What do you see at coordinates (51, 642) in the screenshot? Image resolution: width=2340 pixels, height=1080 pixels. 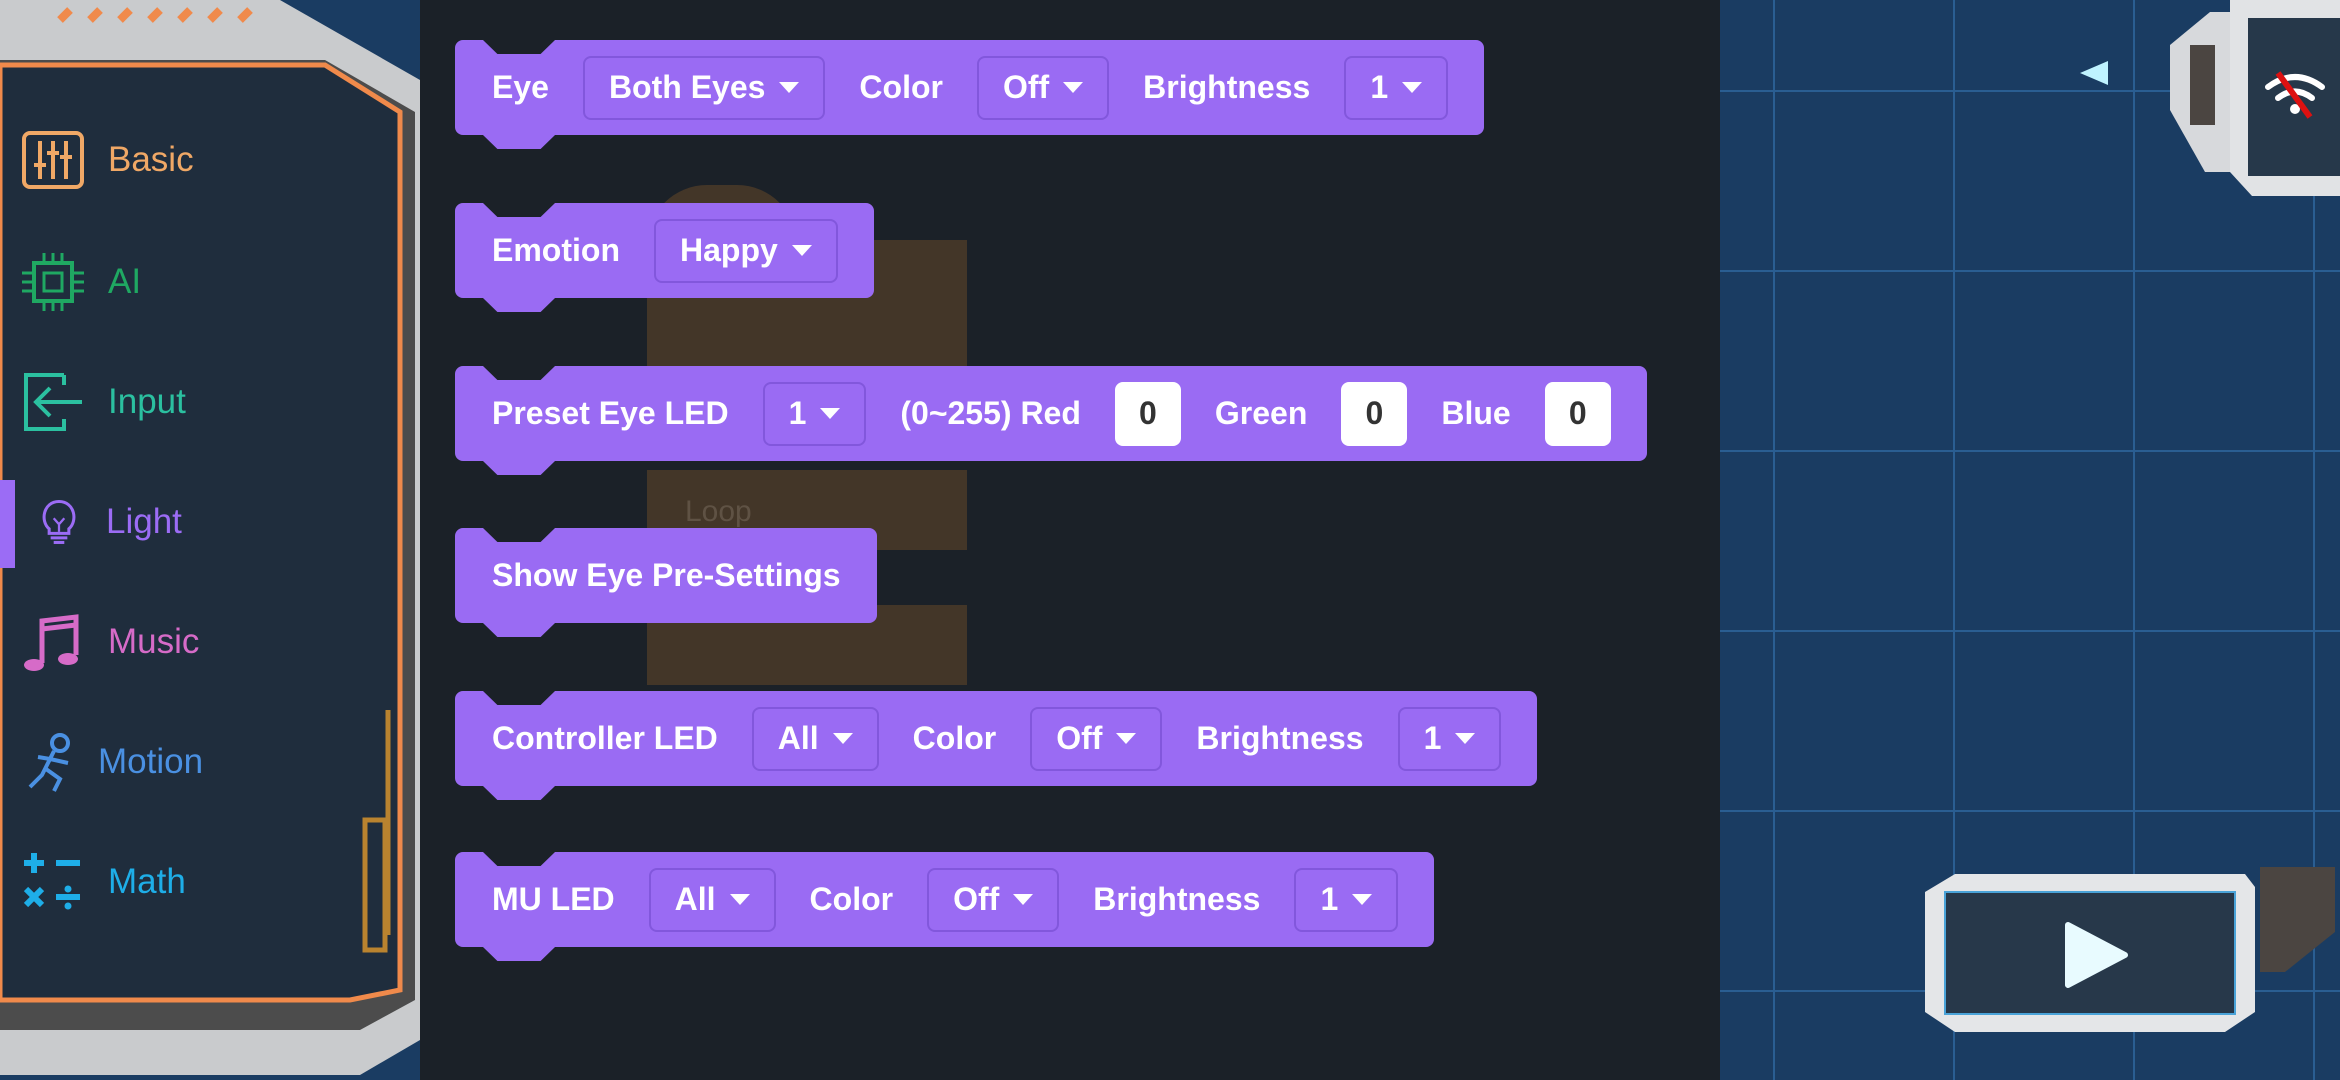 I see `music-note-icon` at bounding box center [51, 642].